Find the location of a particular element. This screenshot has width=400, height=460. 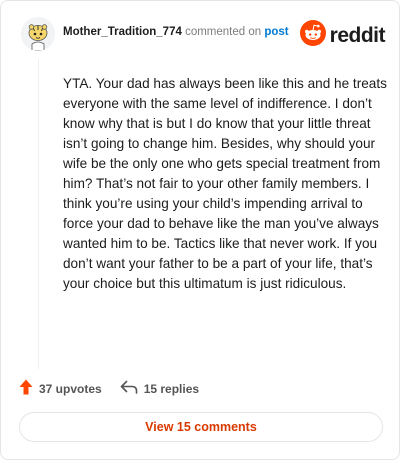

upvote-button: 37 upvotes is located at coordinates (60, 388).